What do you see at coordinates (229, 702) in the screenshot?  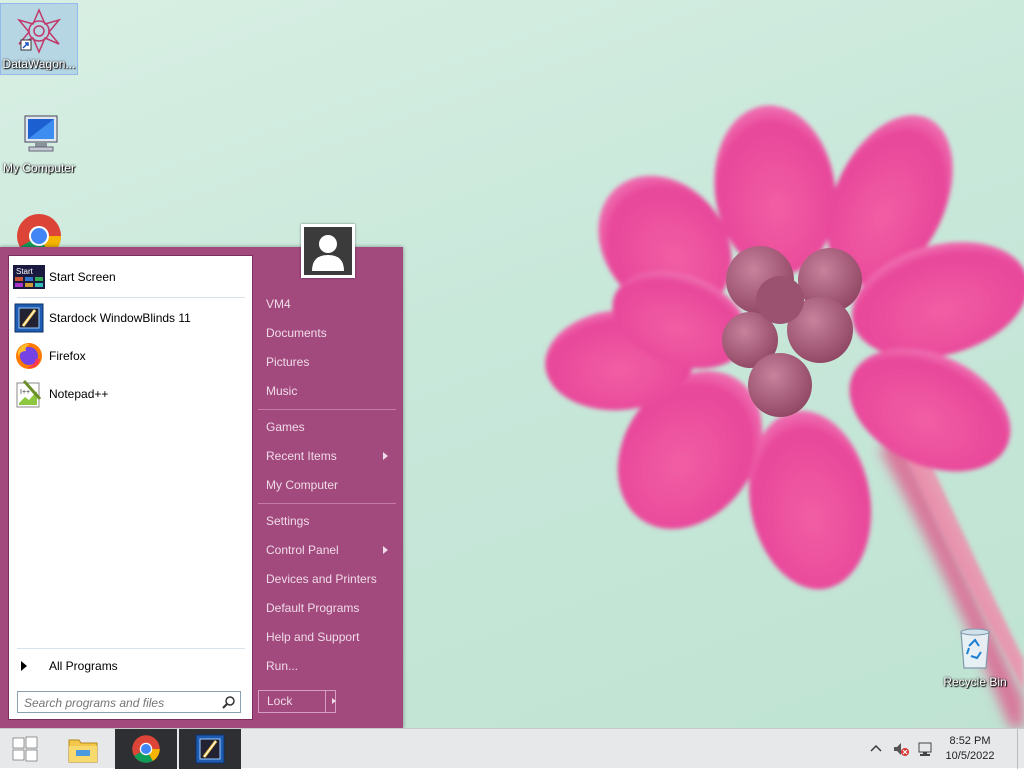 I see `search-icon` at bounding box center [229, 702].